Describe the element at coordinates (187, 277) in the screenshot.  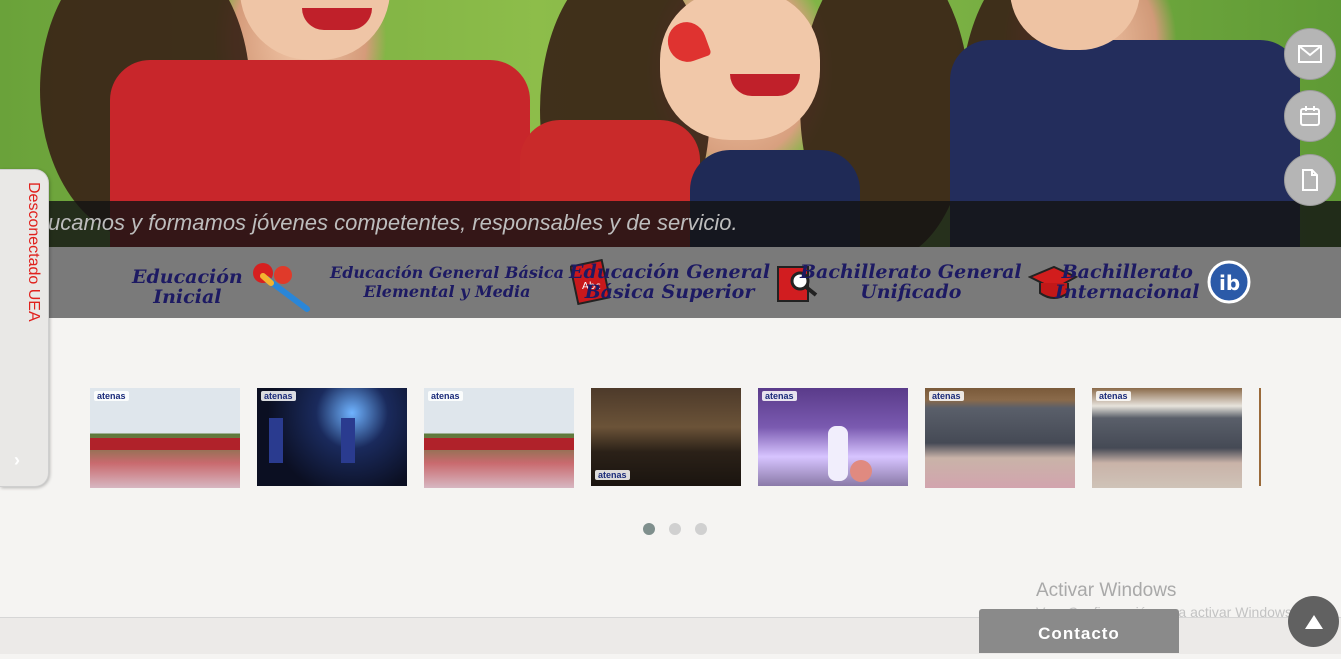
I see `level-inicial-line1: Educación` at that location.